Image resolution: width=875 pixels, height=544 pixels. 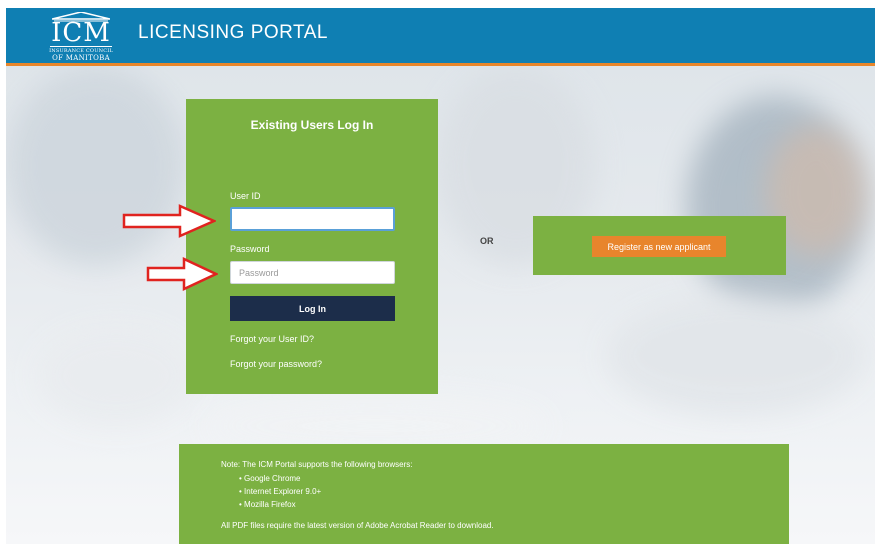 I want to click on forgot-password-link: Forgot your password?, so click(x=276, y=364).